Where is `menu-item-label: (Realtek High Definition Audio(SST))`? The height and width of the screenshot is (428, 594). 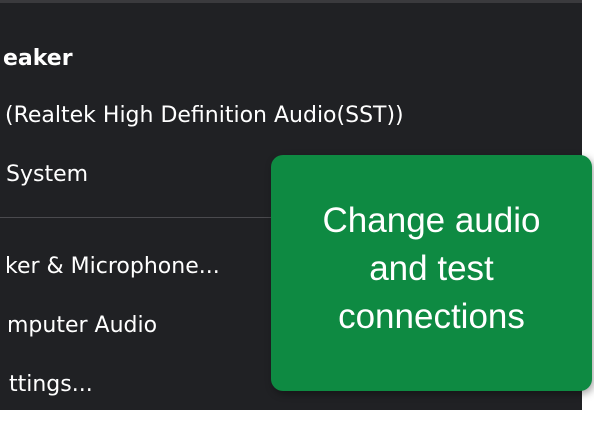
menu-item-label: (Realtek High Definition Audio(SST)) is located at coordinates (204, 115).